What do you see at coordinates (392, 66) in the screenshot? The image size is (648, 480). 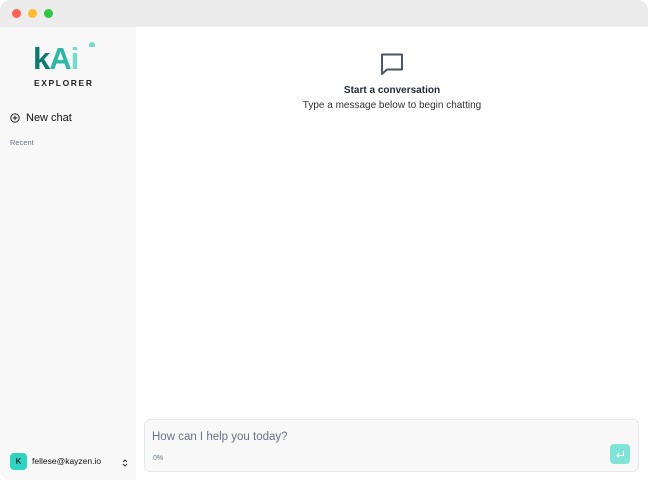 I see `chat-bubble-icon` at bounding box center [392, 66].